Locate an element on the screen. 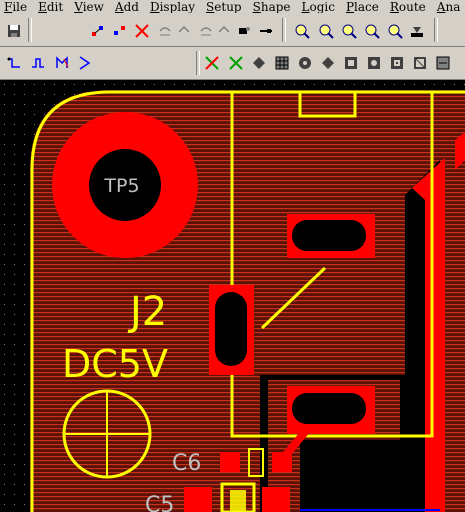 The height and width of the screenshot is (512, 465). menu-logic: Logic is located at coordinates (318, 7).